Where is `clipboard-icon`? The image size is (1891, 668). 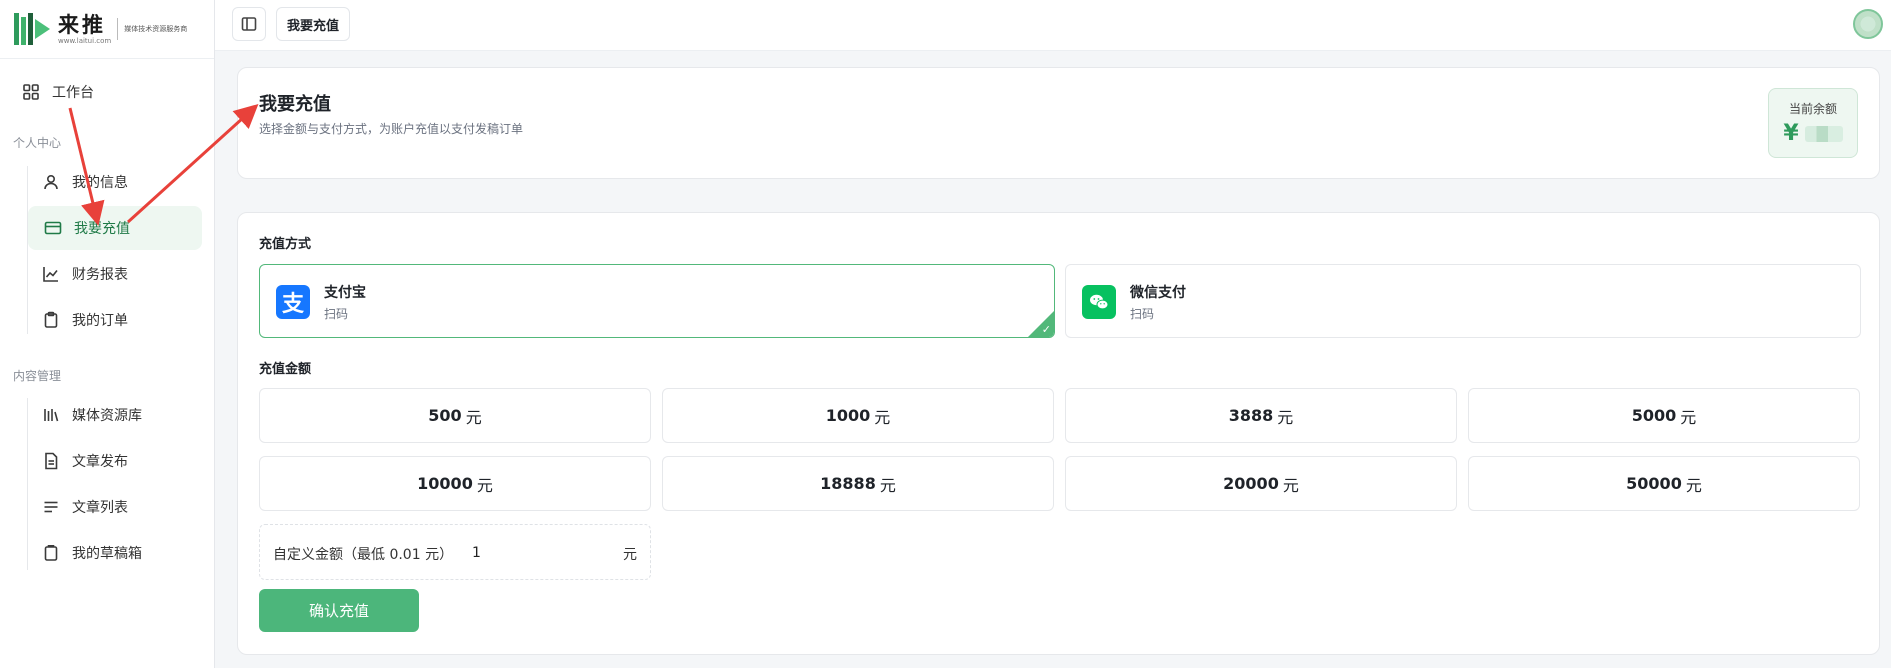 clipboard-icon is located at coordinates (51, 320).